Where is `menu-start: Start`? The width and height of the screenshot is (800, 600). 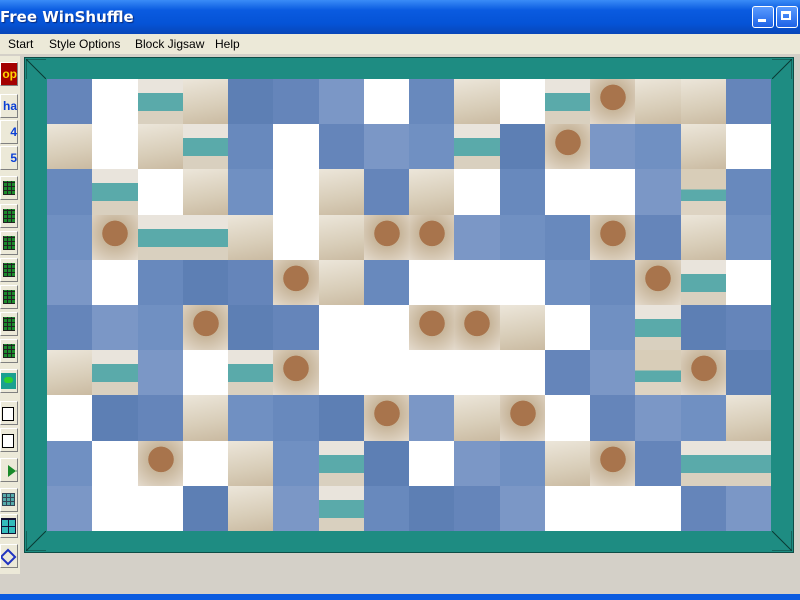 menu-start: Start is located at coordinates (20, 44).